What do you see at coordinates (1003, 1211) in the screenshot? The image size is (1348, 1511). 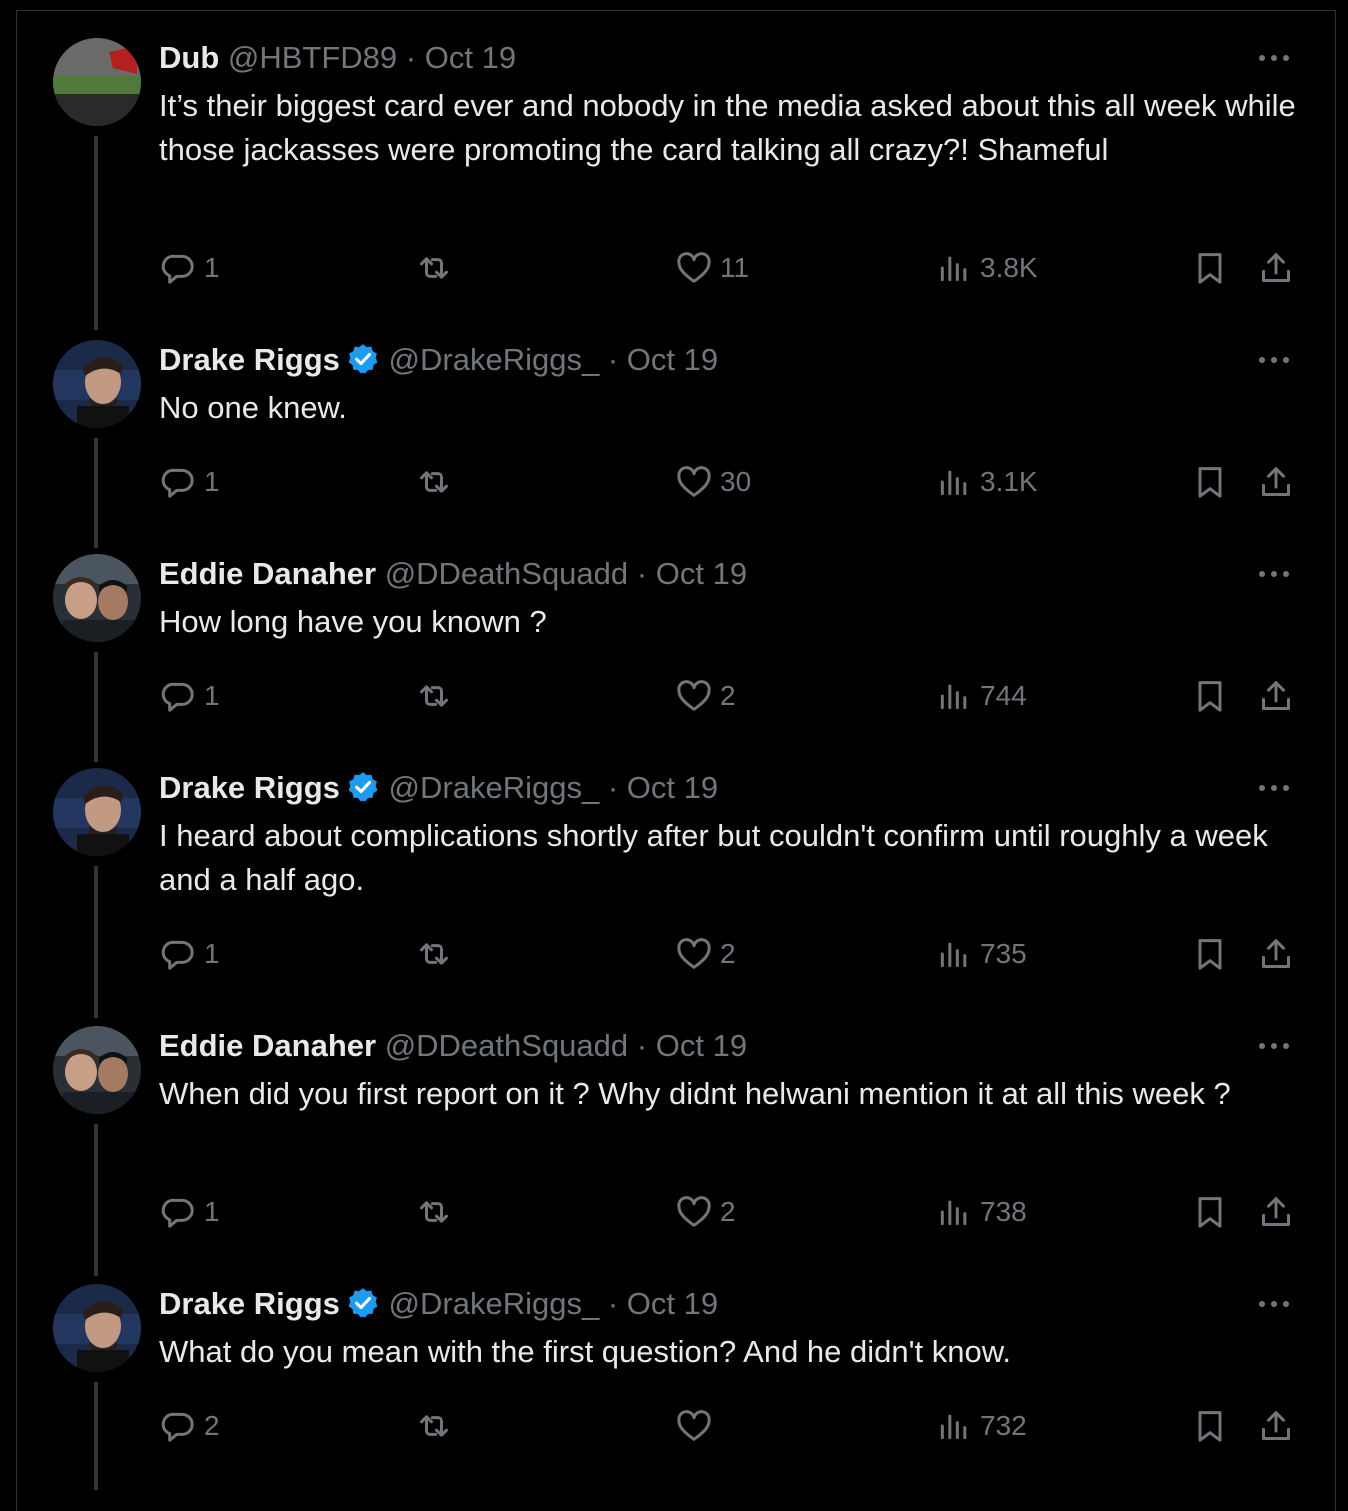 I see `view-count: 738` at bounding box center [1003, 1211].